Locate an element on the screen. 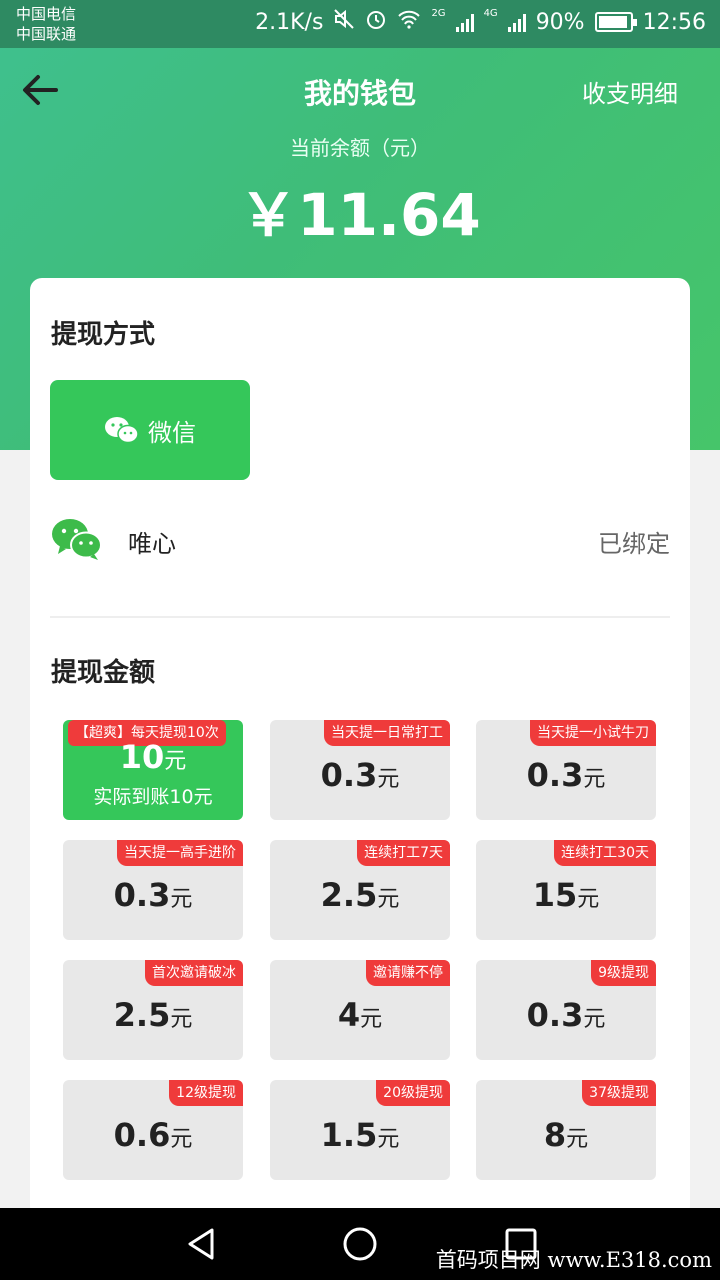  amount-number: 10 is located at coordinates (142, 757).